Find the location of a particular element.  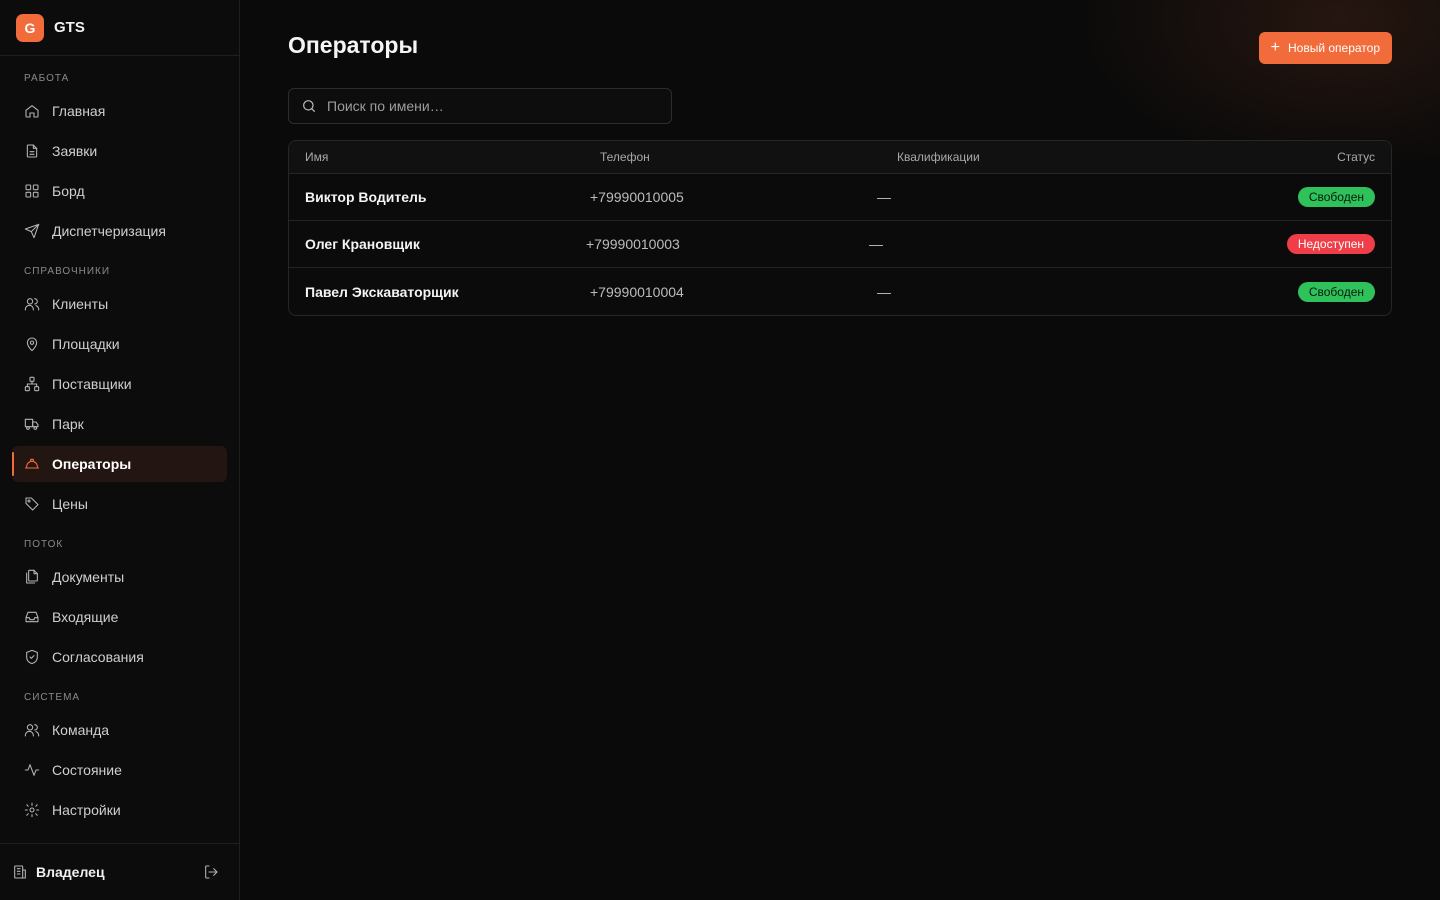

page-title: Операторы is located at coordinates (353, 45).